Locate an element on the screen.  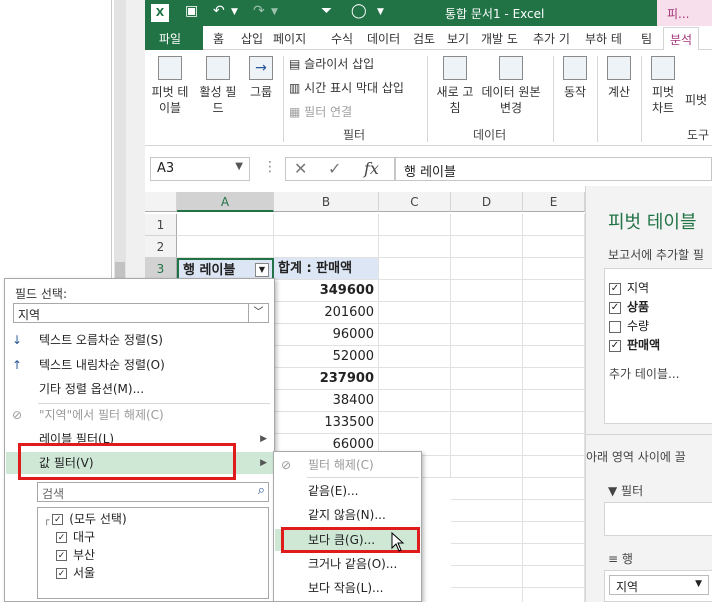
undo-icon: ↶ is located at coordinates (219, 11).